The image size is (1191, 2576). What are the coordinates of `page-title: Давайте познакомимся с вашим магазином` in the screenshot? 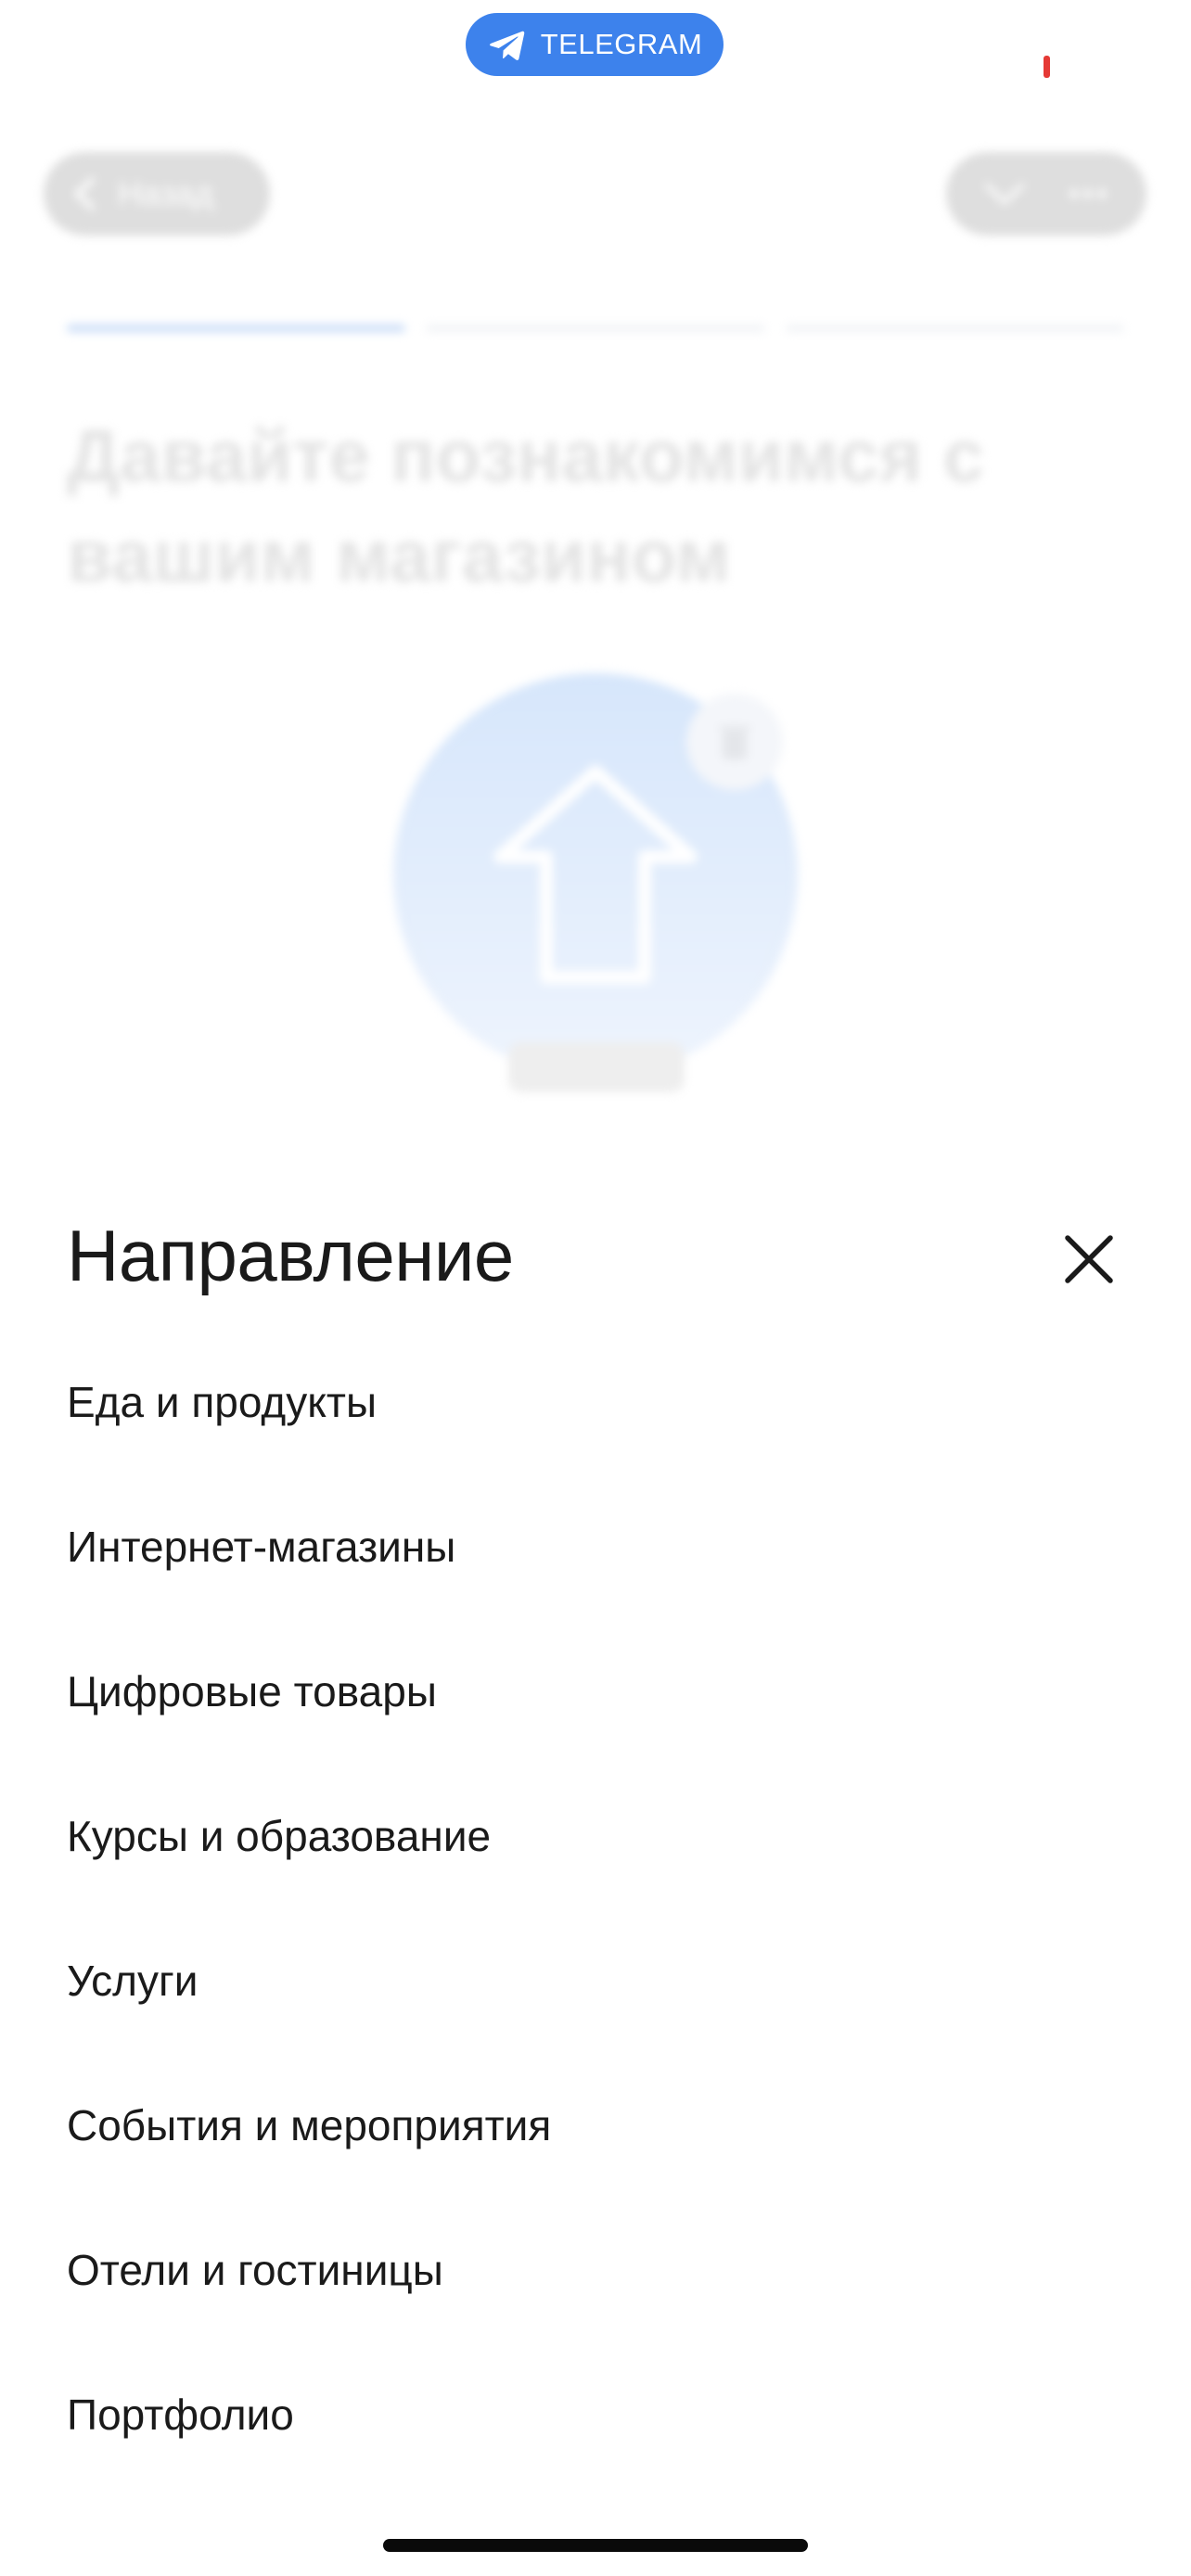 It's located at (526, 505).